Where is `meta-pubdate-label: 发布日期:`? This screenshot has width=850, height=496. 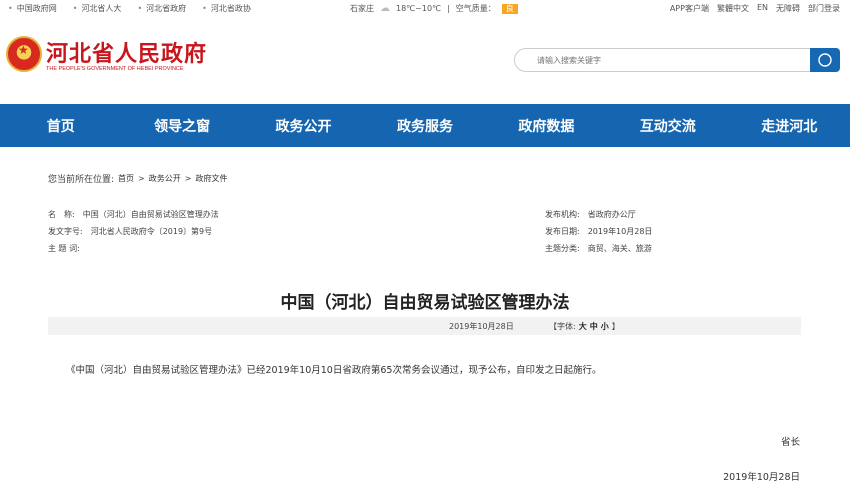
meta-pubdate-label: 发布日期: is located at coordinates (562, 231).